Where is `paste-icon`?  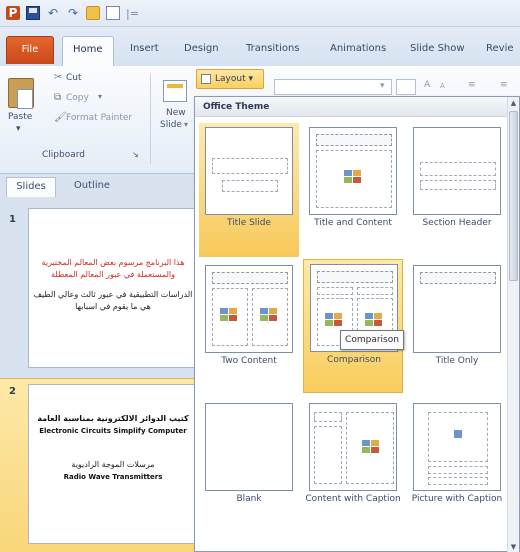
paste-icon is located at coordinates (21, 93).